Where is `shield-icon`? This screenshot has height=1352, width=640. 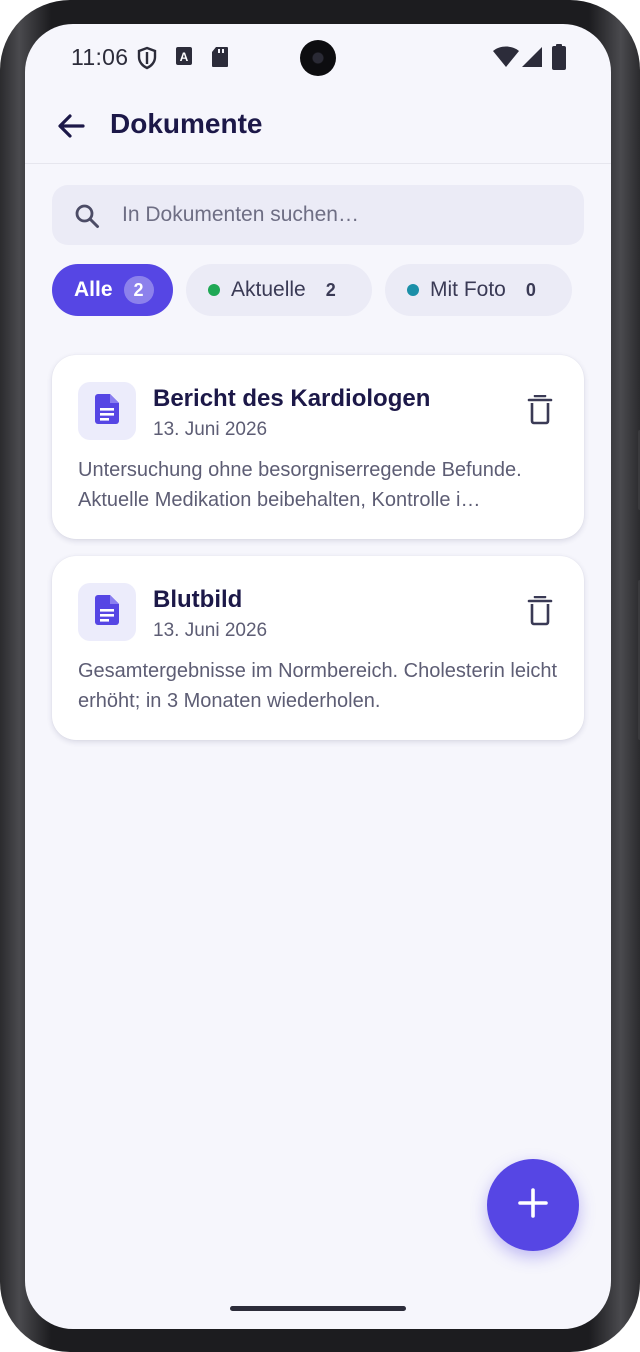 shield-icon is located at coordinates (147, 60).